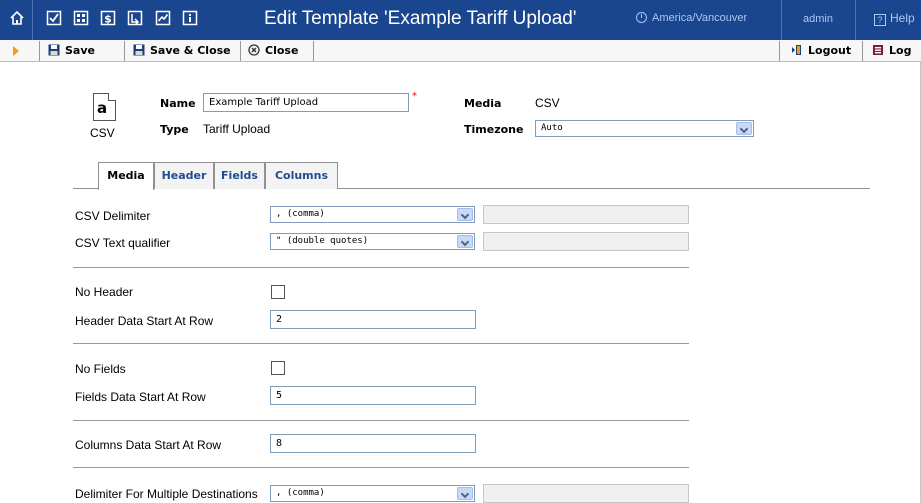  What do you see at coordinates (586, 214) in the screenshot?
I see `csv-delimiter-custom-input` at bounding box center [586, 214].